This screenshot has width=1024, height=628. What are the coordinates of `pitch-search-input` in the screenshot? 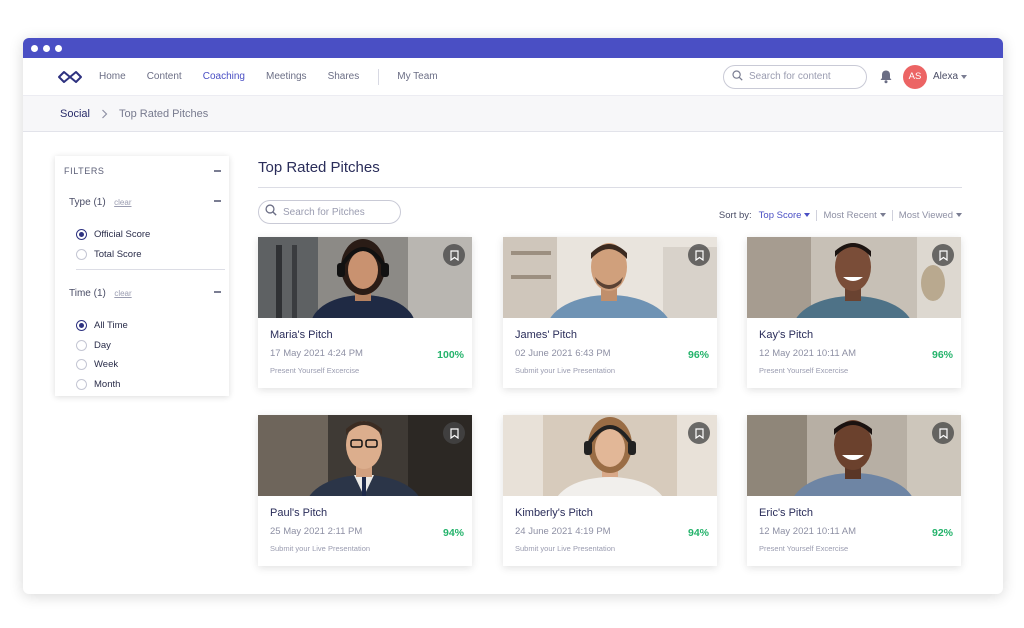 It's located at (338, 212).